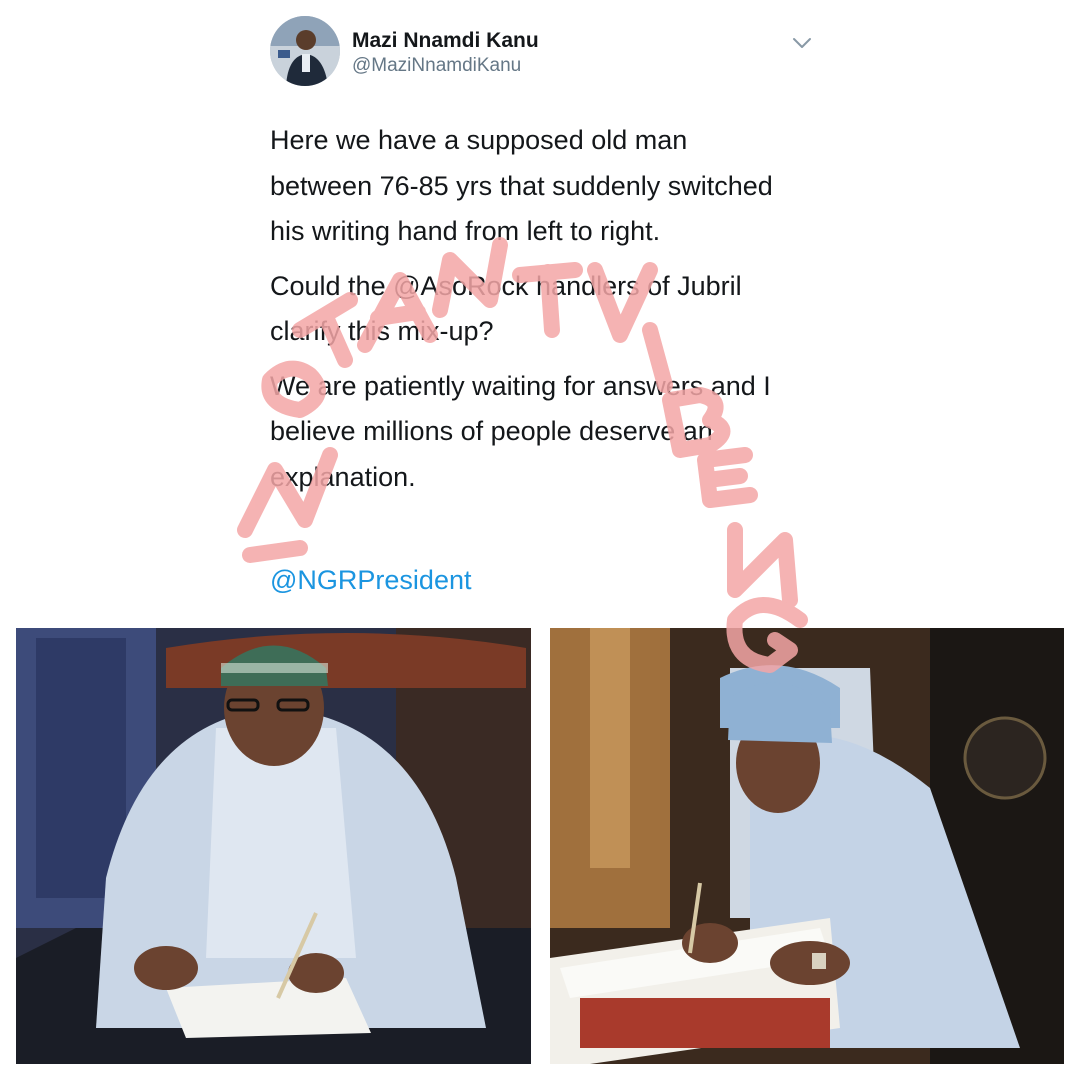 The width and height of the screenshot is (1080, 1080). I want to click on user-handle: @MaziNnamdiKanu, so click(445, 66).